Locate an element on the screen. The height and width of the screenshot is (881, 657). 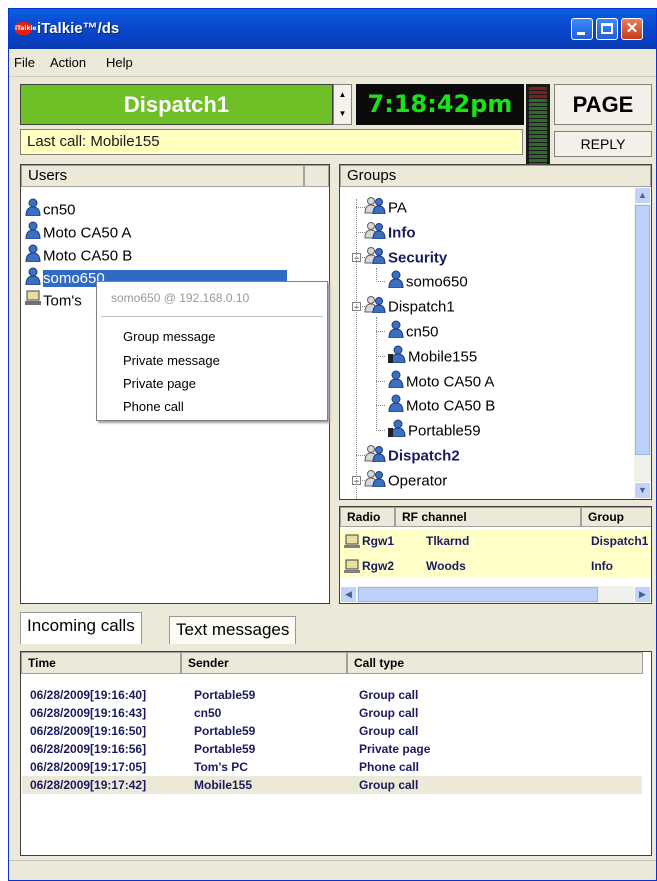
tree-group-item: Dispatch2 is located at coordinates (412, 455).